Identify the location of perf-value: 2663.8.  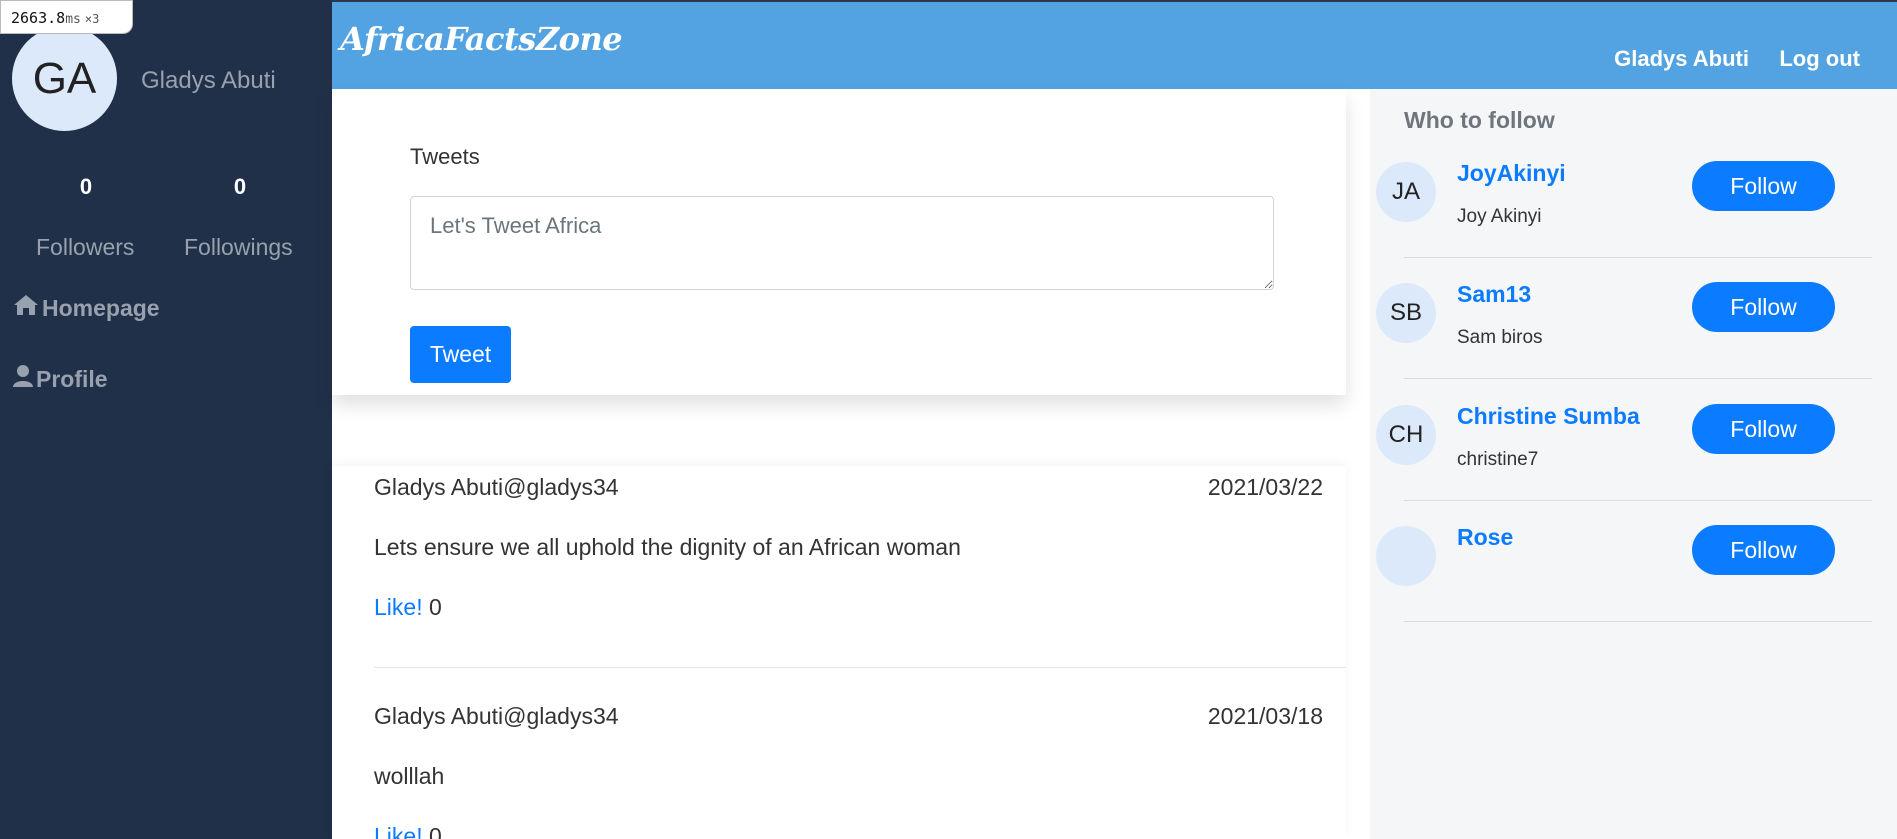
(38, 18).